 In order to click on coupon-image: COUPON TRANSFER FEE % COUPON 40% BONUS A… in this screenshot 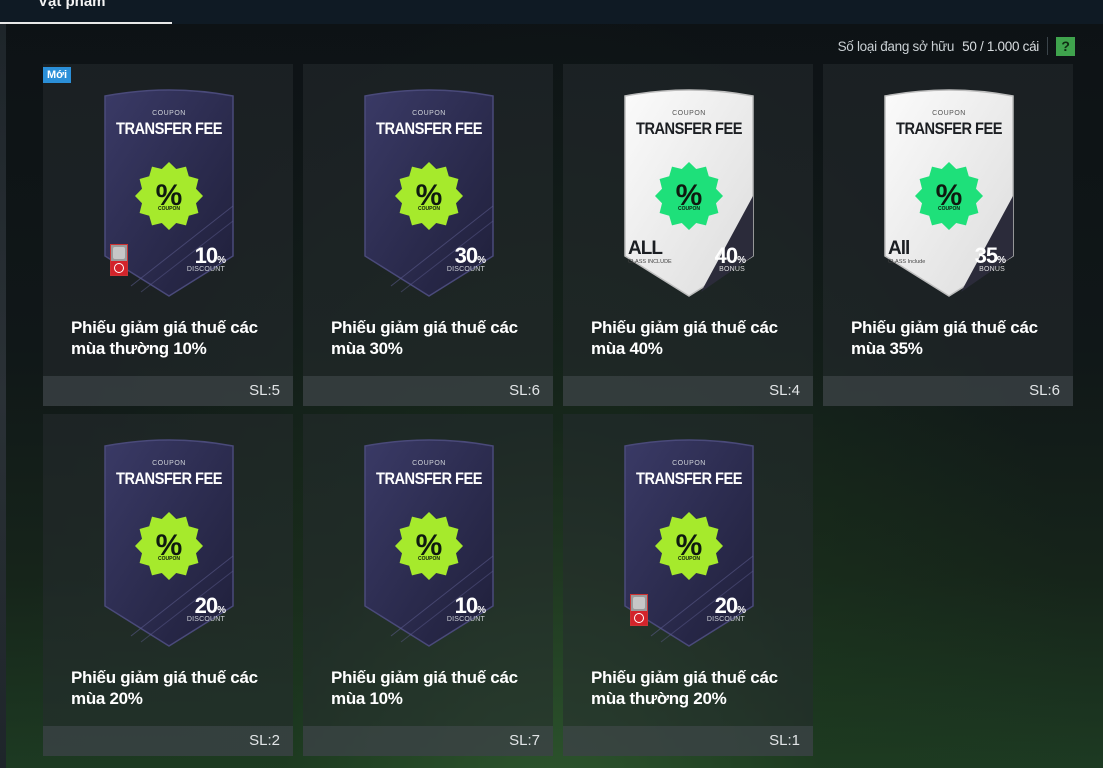, I will do `click(689, 192)`.